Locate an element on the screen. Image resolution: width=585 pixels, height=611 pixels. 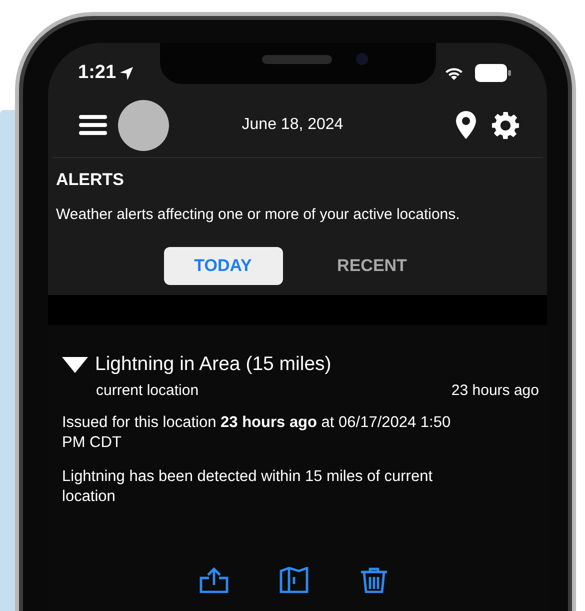
alert-title: Lightning in Area (15 miles) is located at coordinates (213, 364).